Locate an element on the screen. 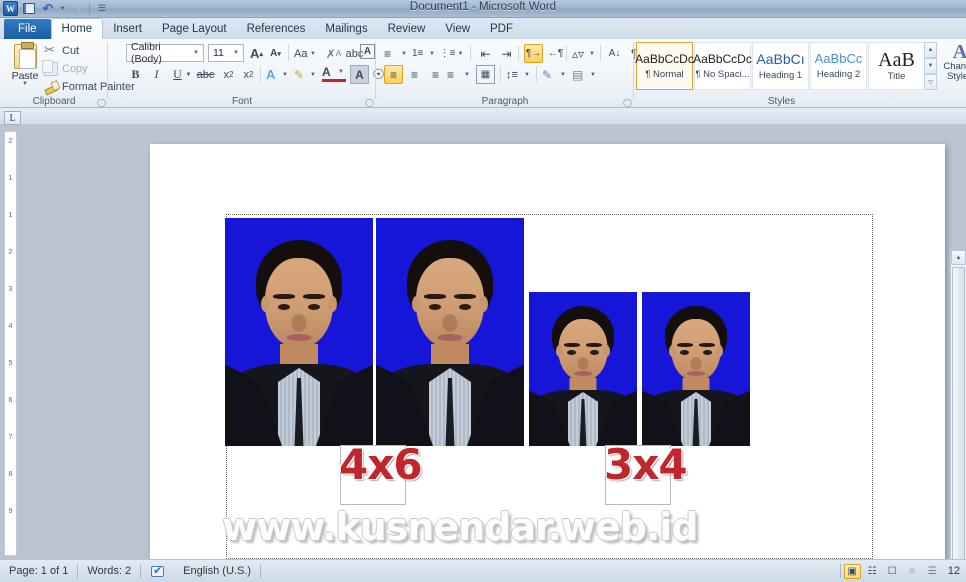 The height and width of the screenshot is (582, 966). style-title: AaB Title is located at coordinates (896, 66).